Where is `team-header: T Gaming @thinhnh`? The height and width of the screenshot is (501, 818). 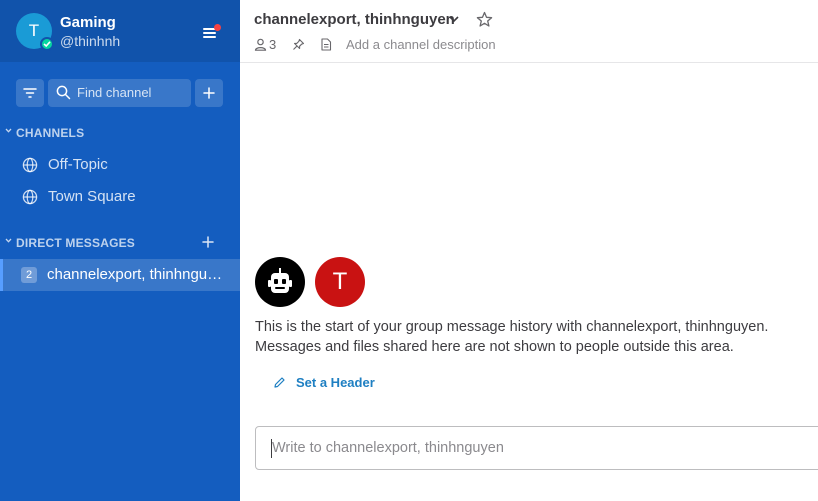
team-header: T Gaming @thinhnh is located at coordinates (120, 31).